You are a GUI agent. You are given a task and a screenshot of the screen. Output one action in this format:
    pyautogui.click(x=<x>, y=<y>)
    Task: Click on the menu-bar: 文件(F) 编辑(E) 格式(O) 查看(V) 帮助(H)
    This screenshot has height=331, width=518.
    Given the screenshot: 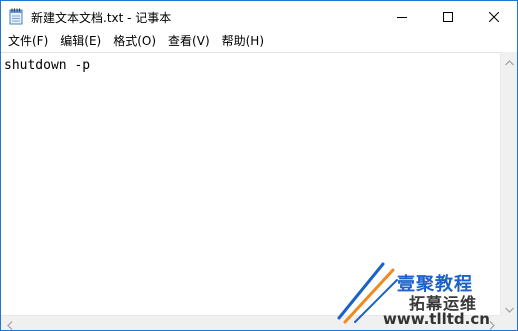 What is the action you would take?
    pyautogui.click(x=259, y=41)
    